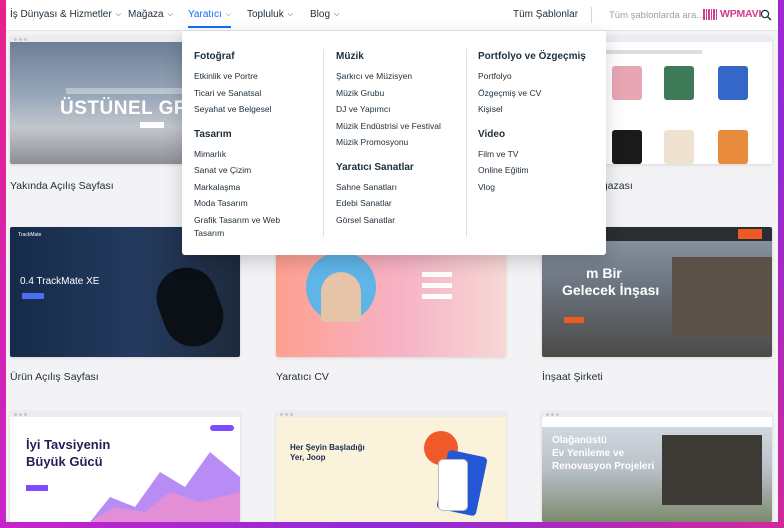 This screenshot has width=784, height=528. I want to click on card-caption: İnşaat Şirketi, so click(572, 377).